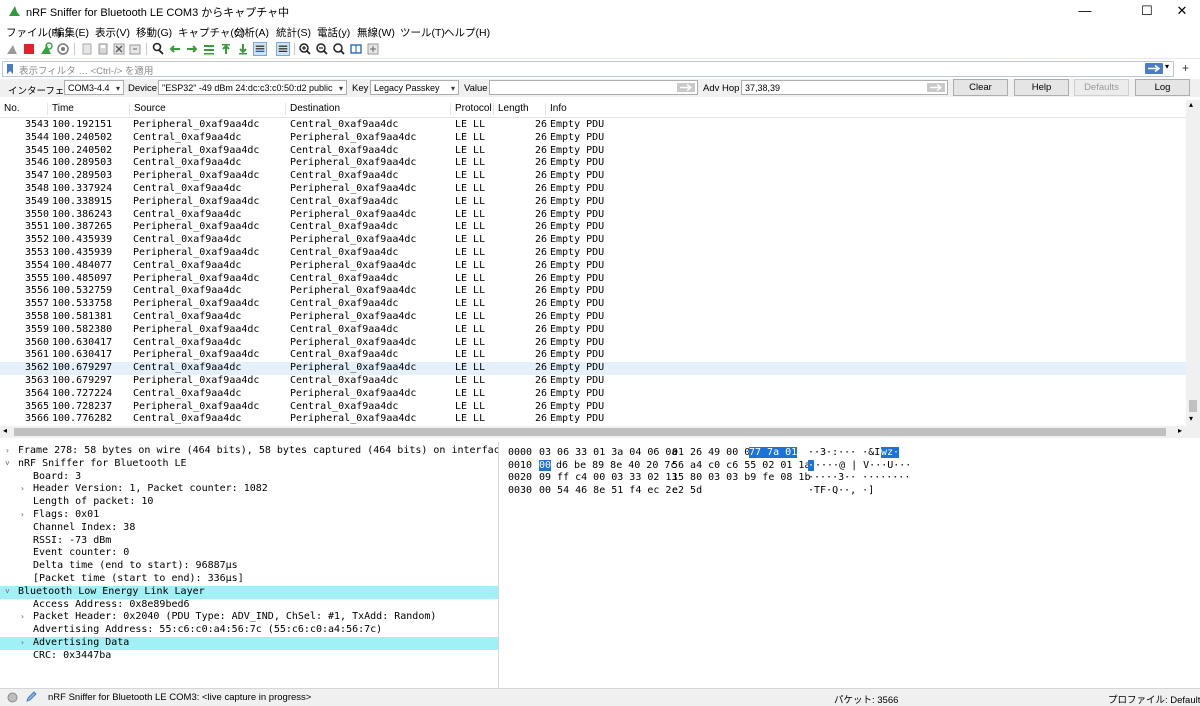 This screenshot has height=706, width=1200. I want to click on menu-go: 移動(G), so click(154, 32).